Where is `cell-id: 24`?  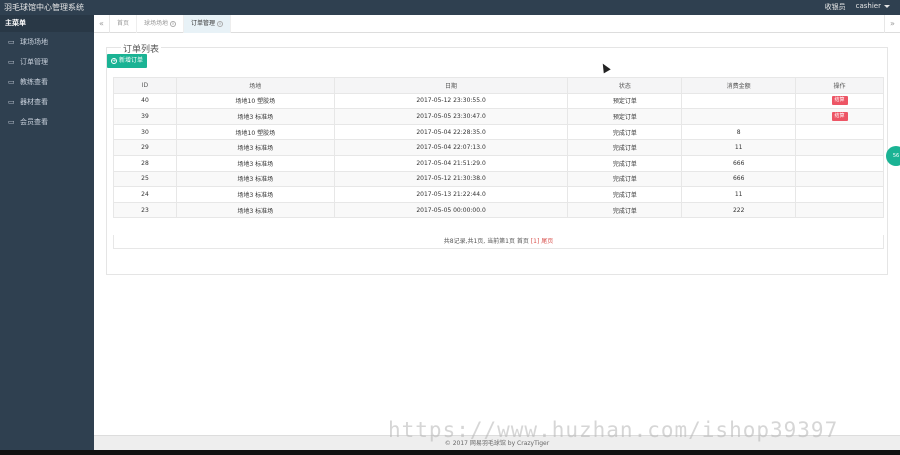 cell-id: 24 is located at coordinates (145, 194).